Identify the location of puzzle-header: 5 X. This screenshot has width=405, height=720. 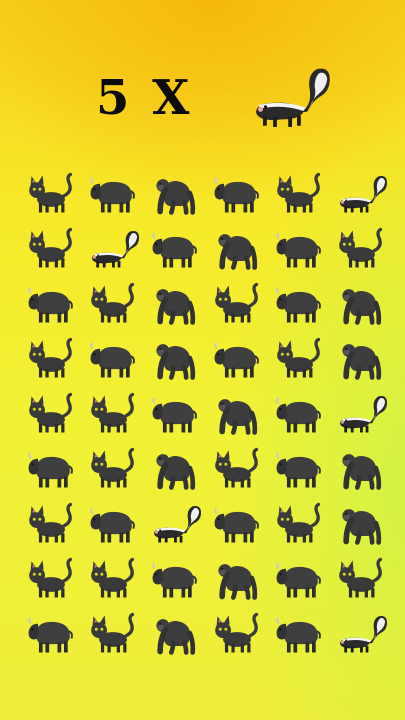
(202, 100).